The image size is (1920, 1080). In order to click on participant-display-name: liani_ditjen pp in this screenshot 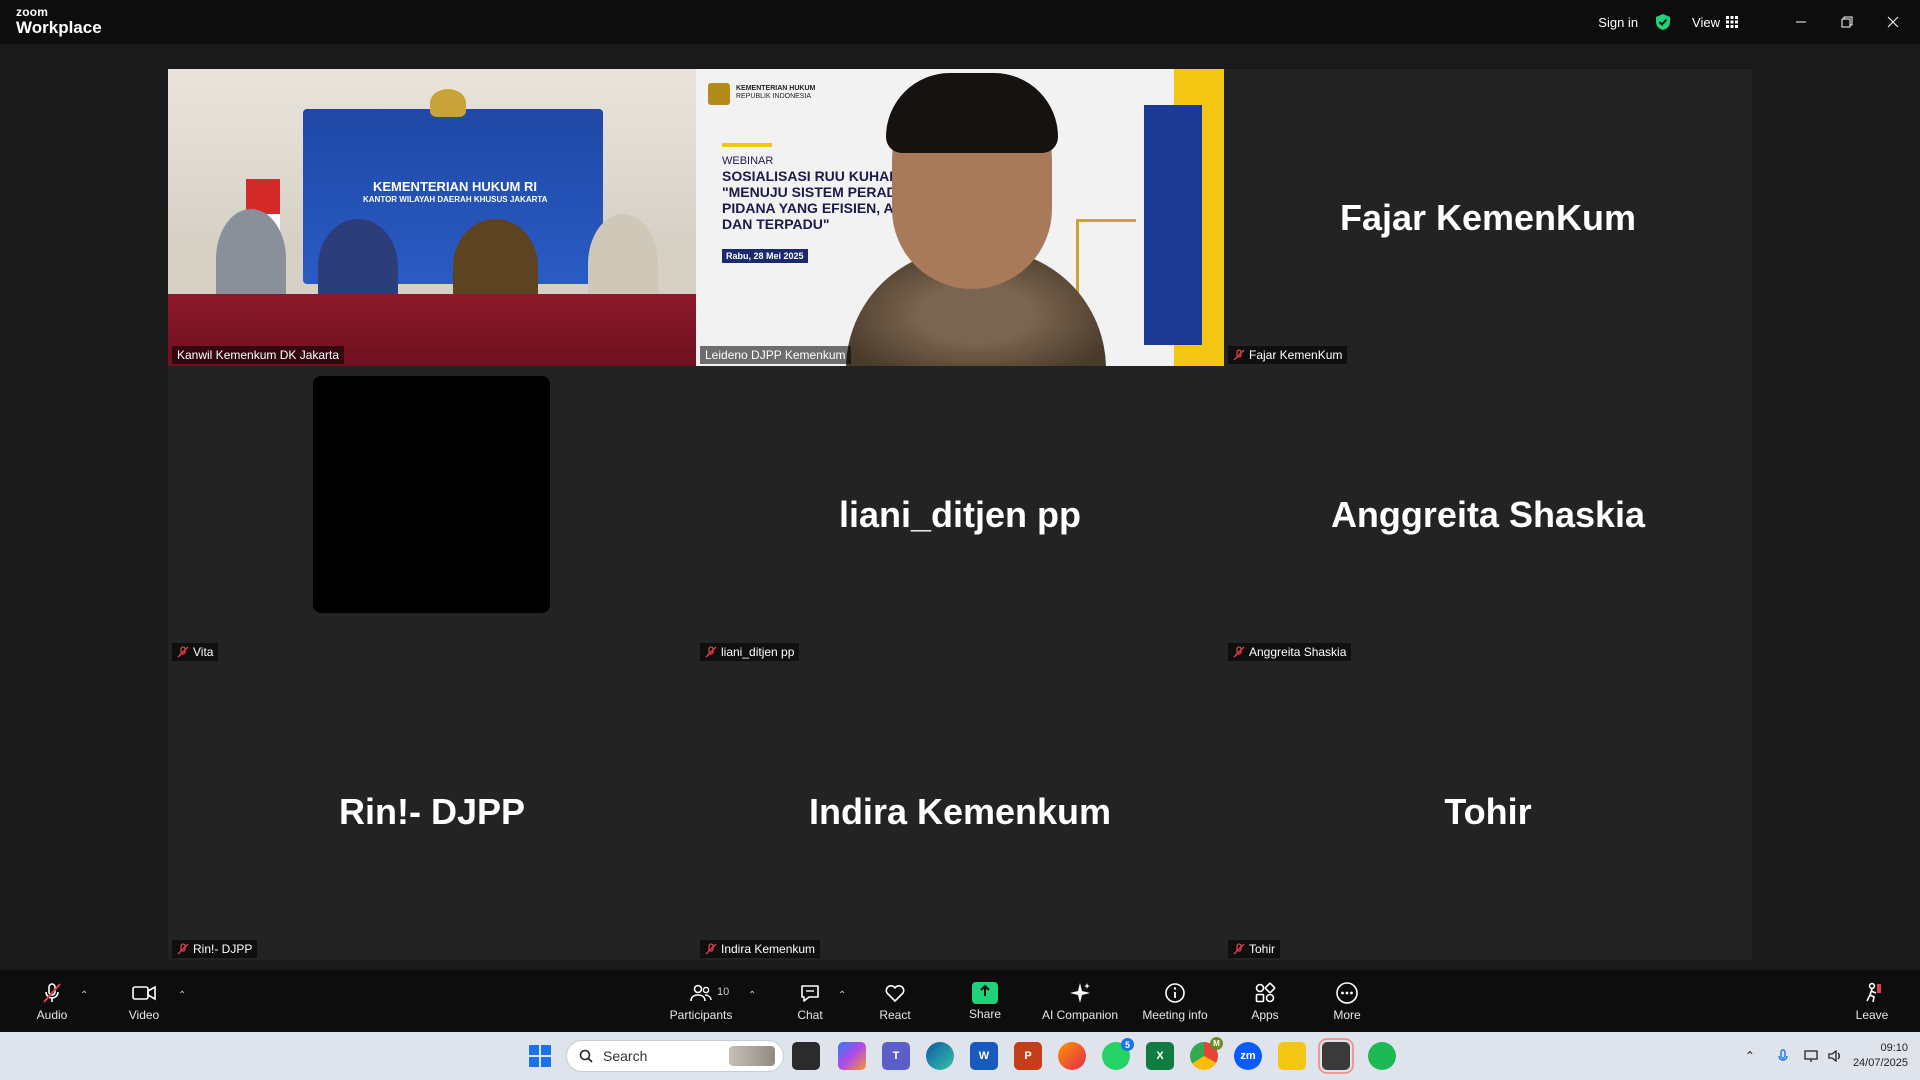, I will do `click(959, 514)`.